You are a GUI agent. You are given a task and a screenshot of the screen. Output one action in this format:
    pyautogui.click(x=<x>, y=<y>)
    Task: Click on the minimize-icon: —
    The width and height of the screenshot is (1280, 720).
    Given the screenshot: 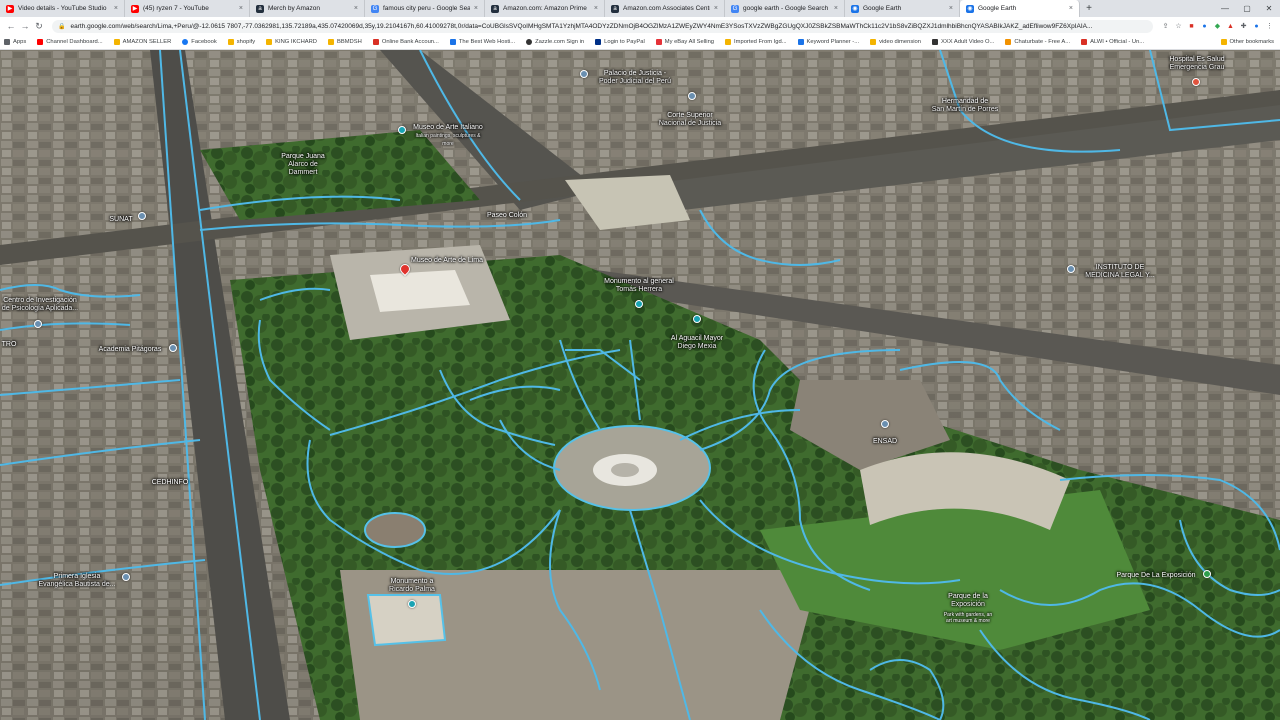 What is the action you would take?
    pyautogui.click(x=1225, y=8)
    